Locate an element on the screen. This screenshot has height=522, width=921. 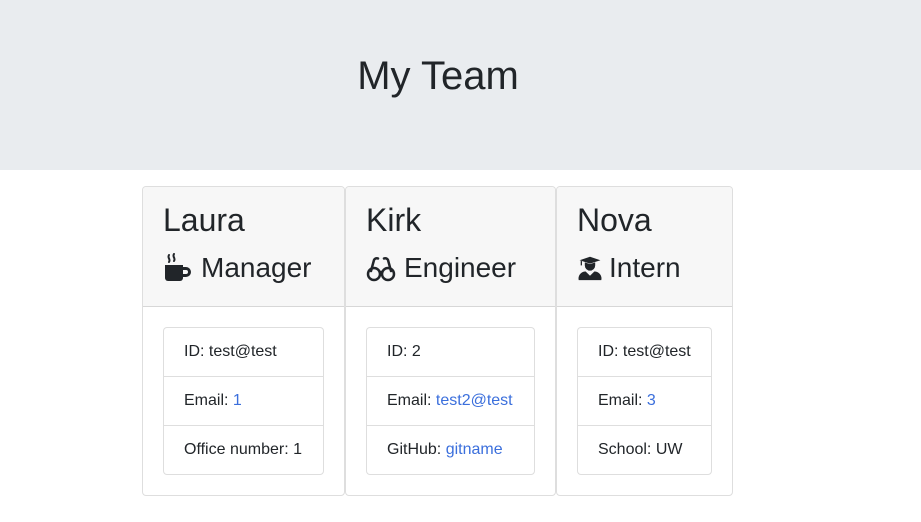
office-number-value: 1 is located at coordinates (297, 449).